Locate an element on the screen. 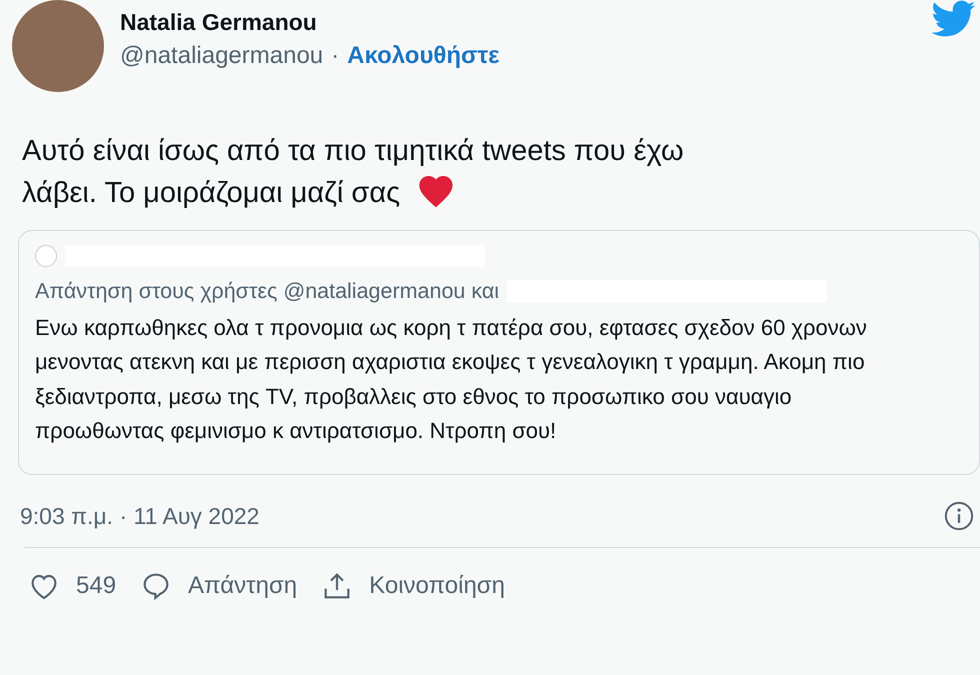 Image resolution: width=980 pixels, height=675 pixels. timestamp: 9:03 π.μ. · 11 Αυγ 2022 is located at coordinates (140, 516).